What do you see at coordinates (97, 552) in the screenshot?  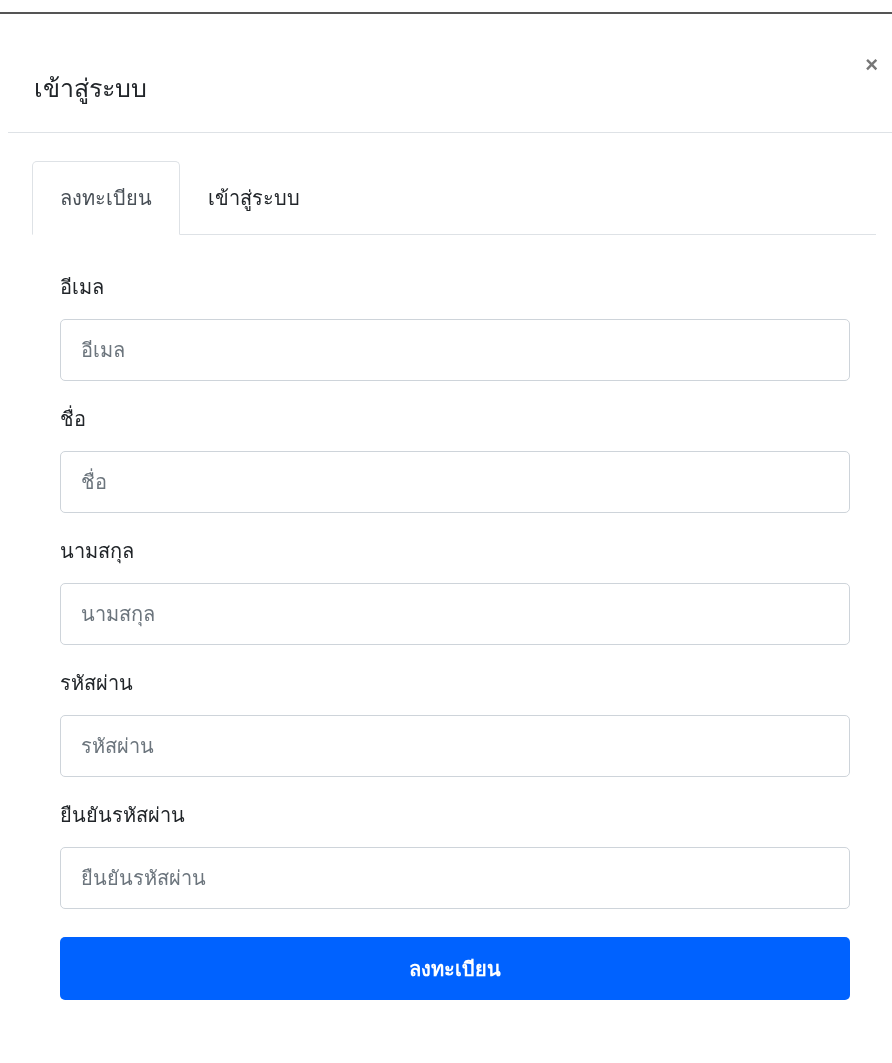 I see `field-label: นามสกุล` at bounding box center [97, 552].